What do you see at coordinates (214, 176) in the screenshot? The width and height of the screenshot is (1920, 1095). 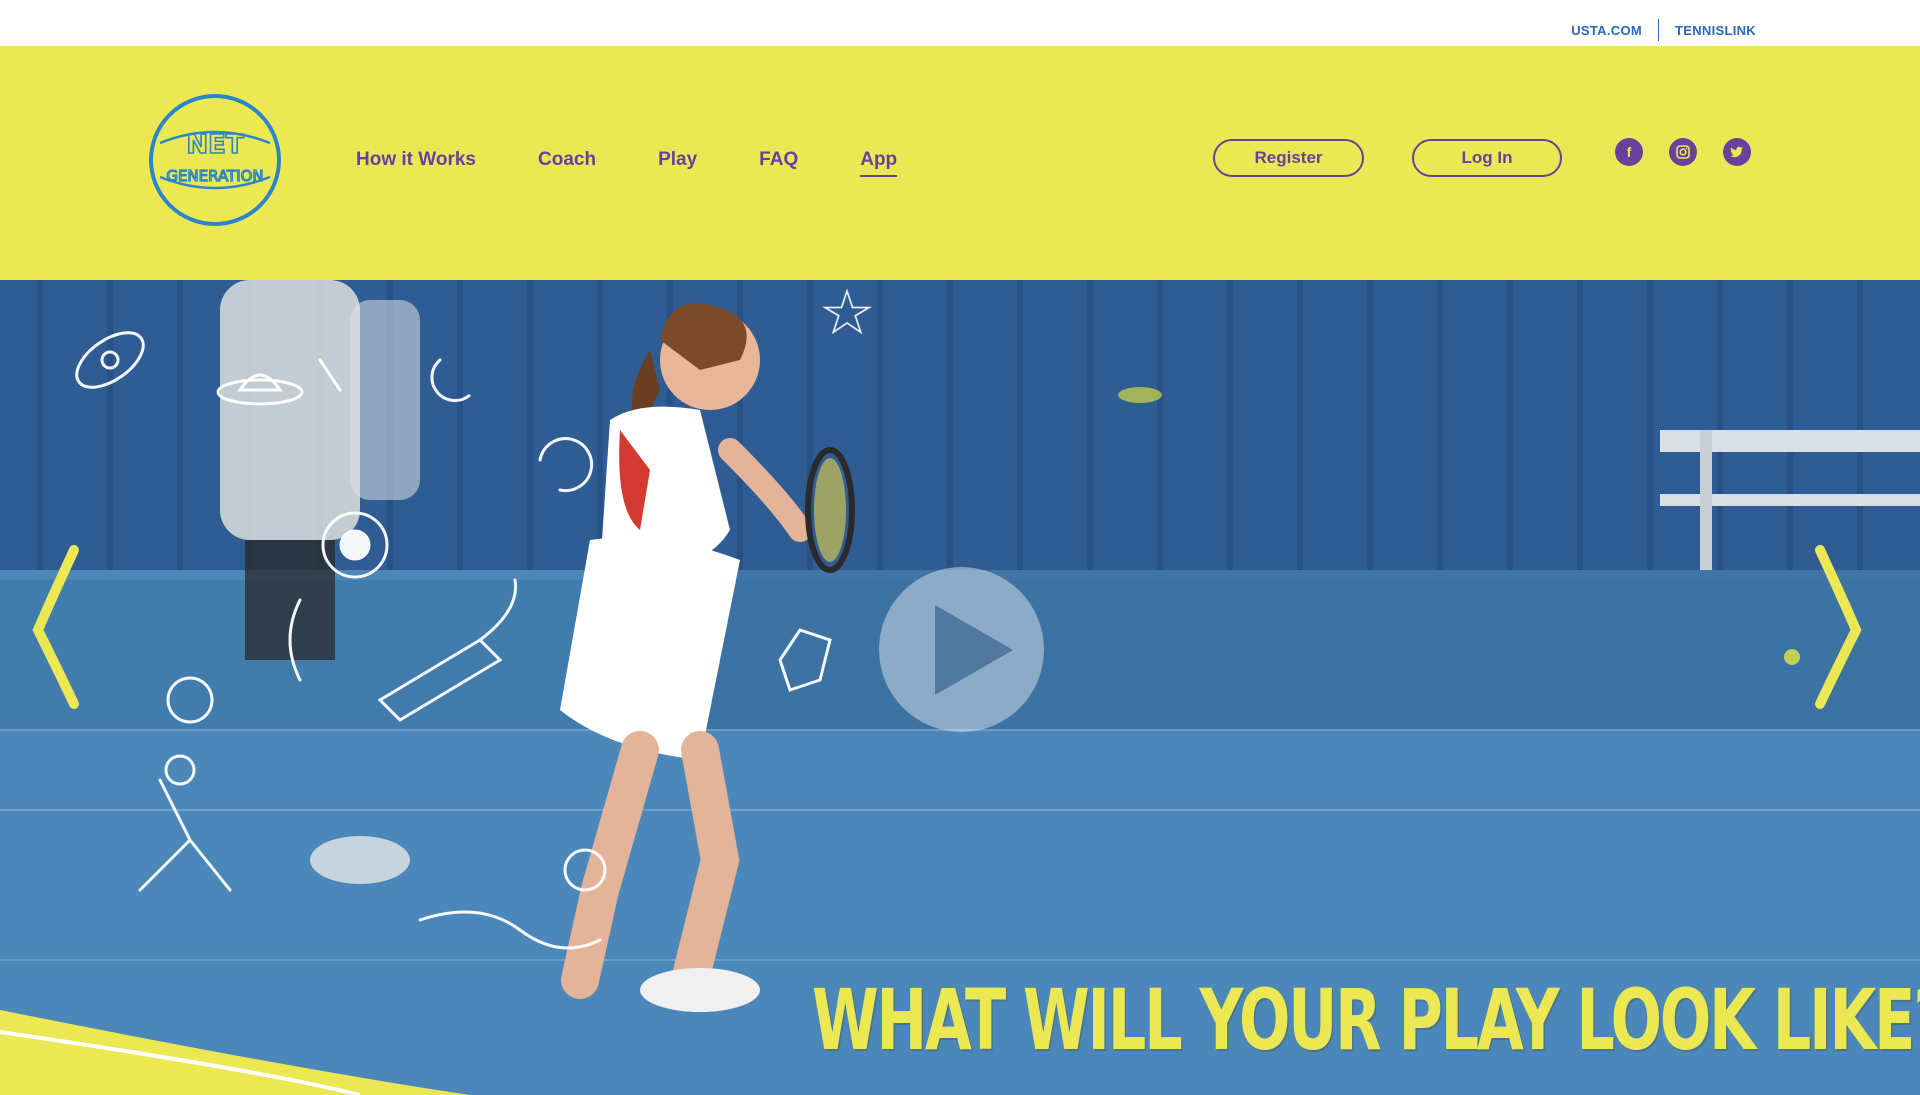 I see `logo-text-generation: GENERATION` at bounding box center [214, 176].